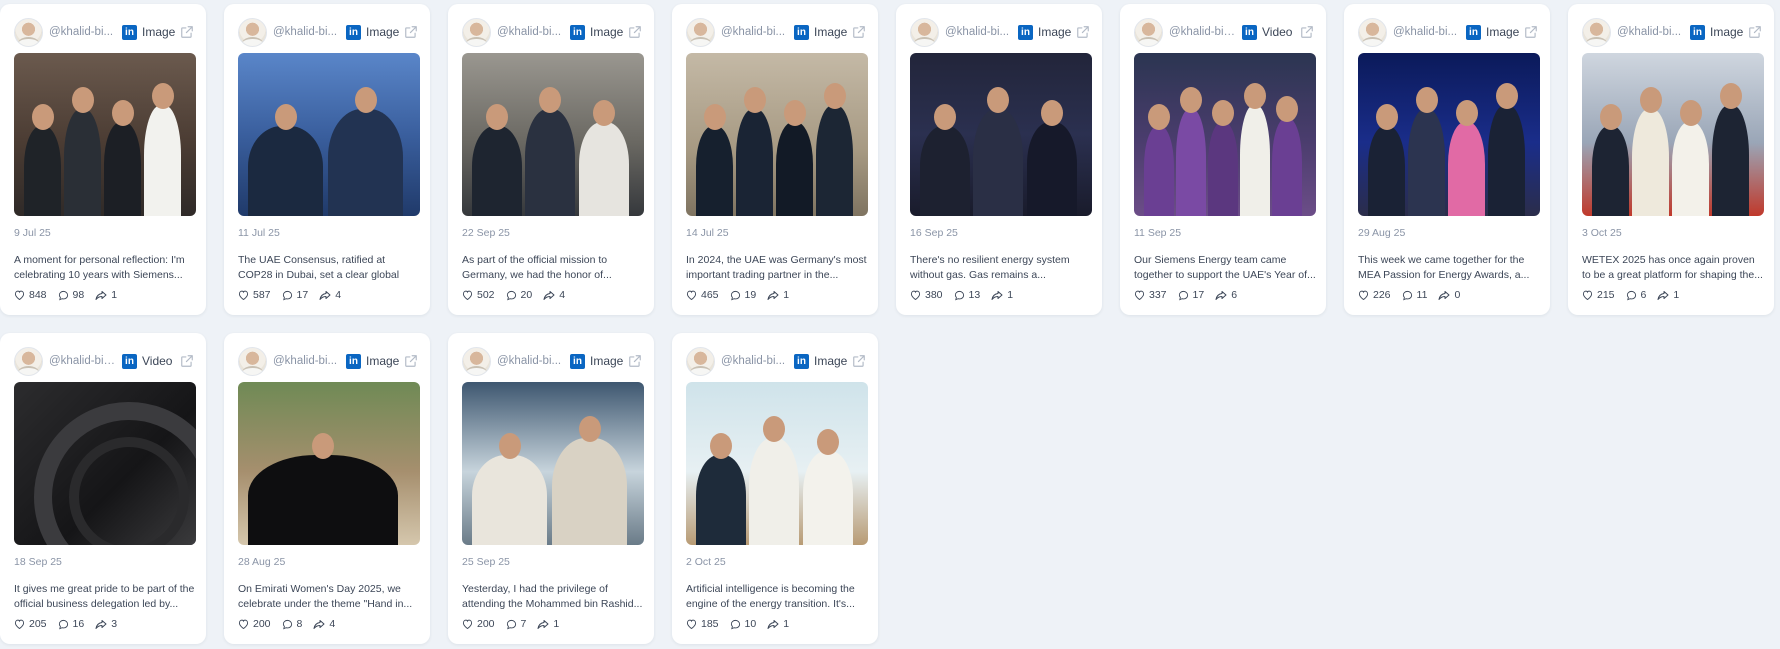 The image size is (1780, 649). I want to click on likes-count: 380, so click(934, 295).